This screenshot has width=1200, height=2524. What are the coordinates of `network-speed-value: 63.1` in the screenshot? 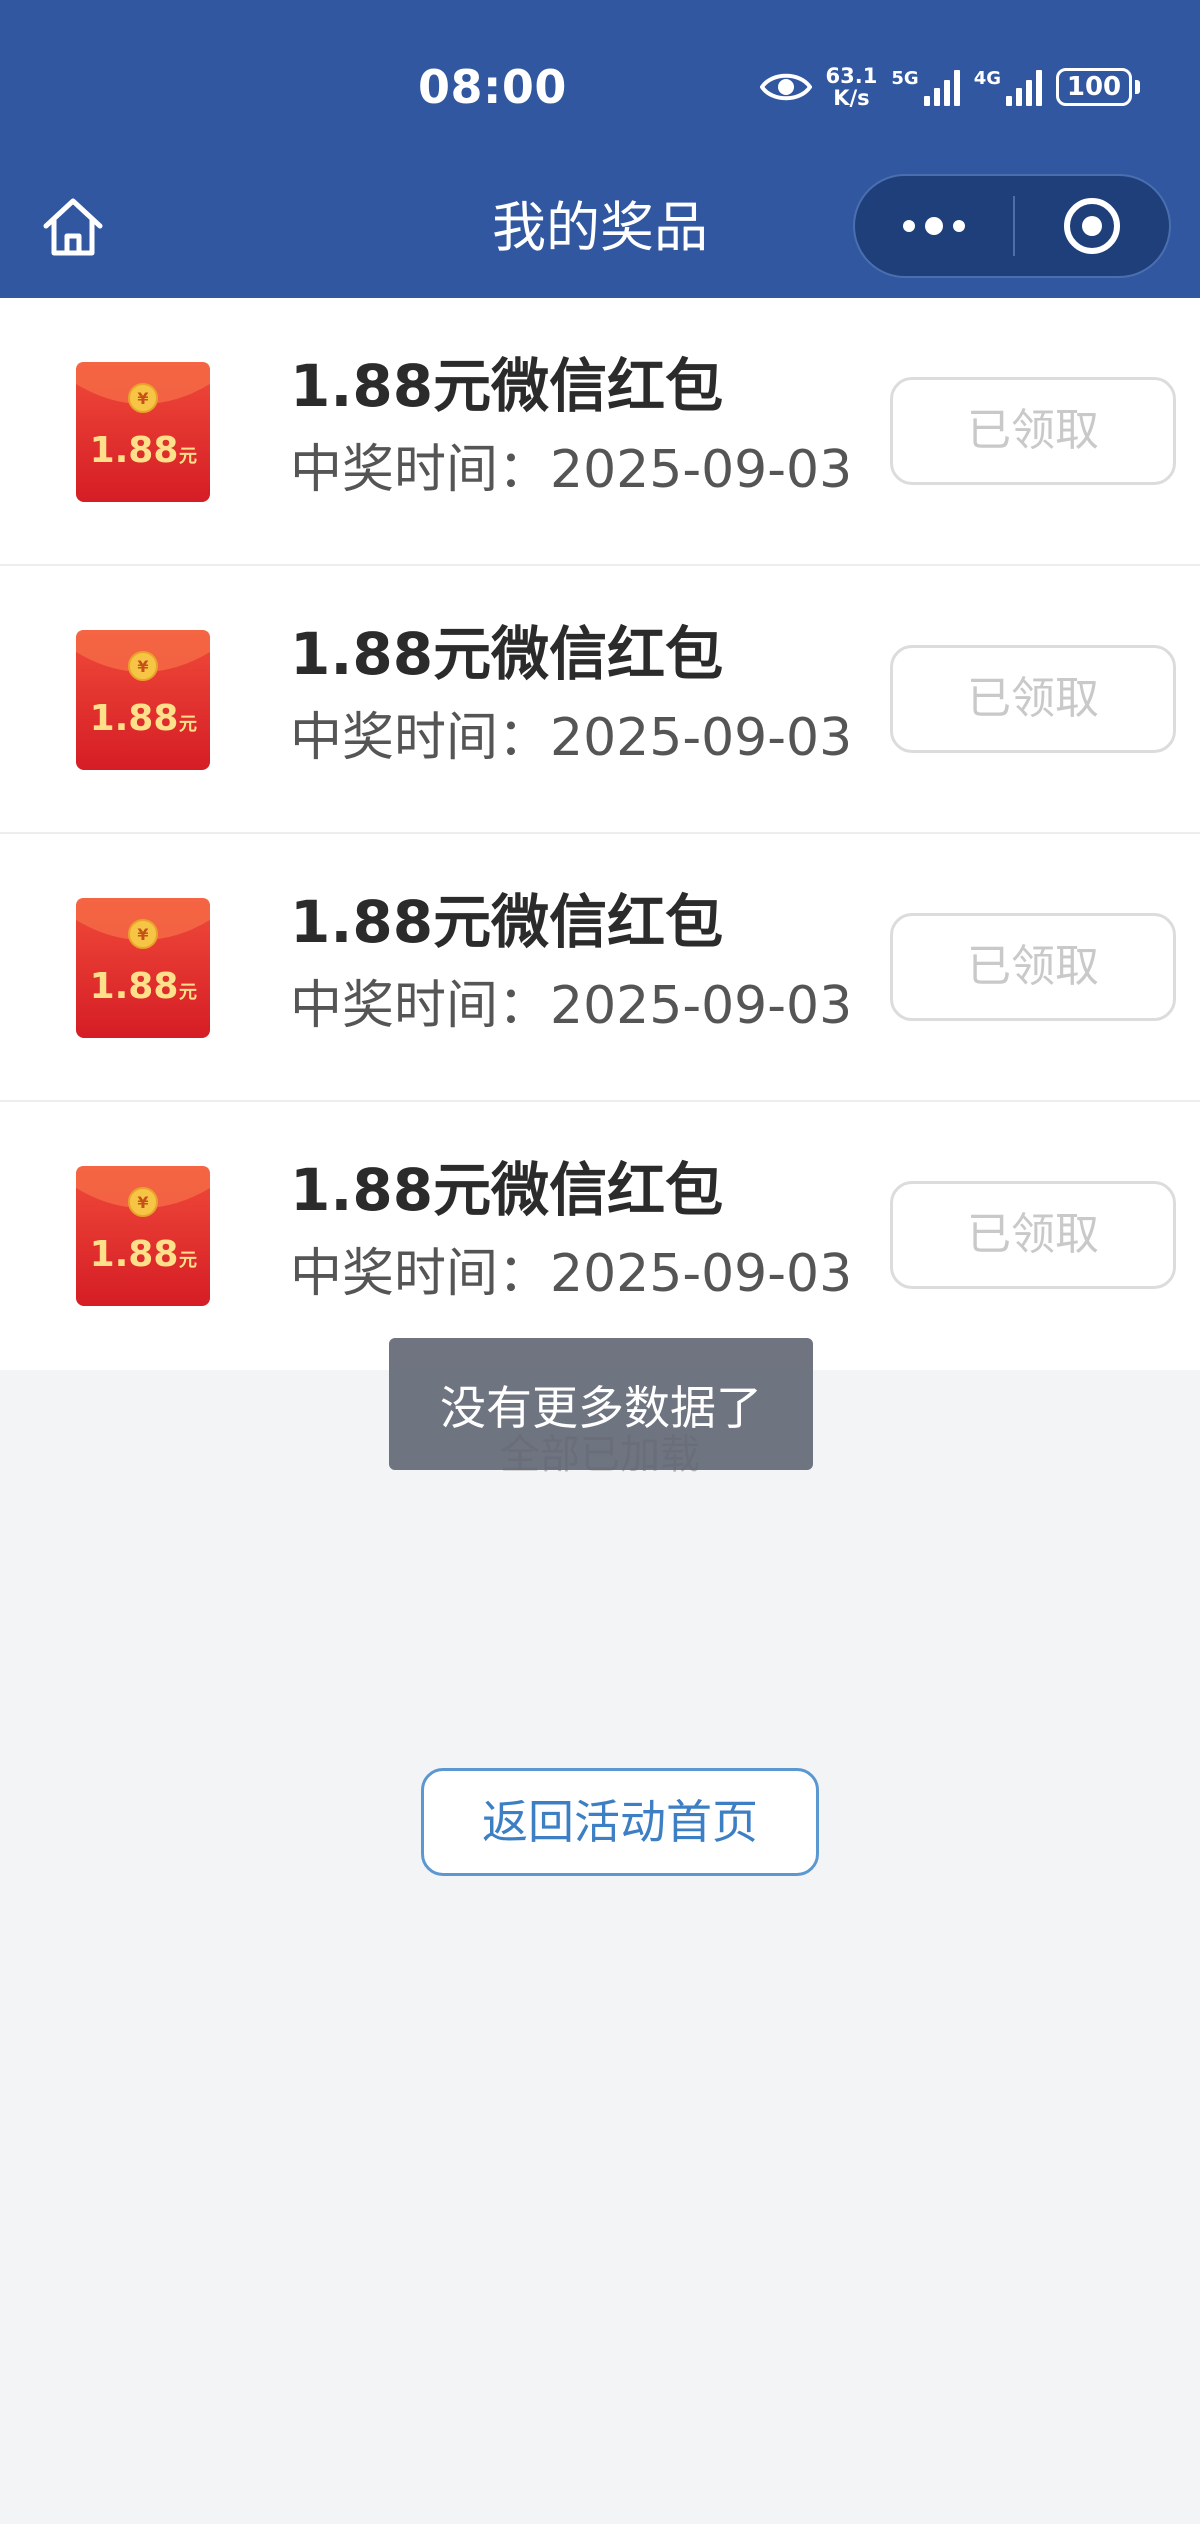 It's located at (851, 76).